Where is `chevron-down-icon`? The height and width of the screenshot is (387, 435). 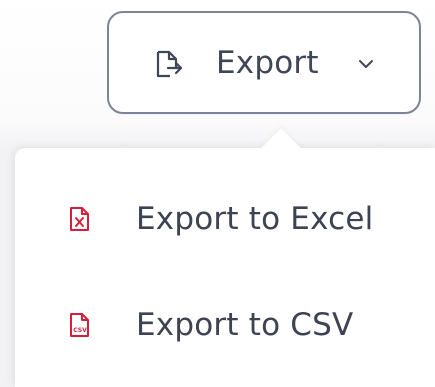 chevron-down-icon is located at coordinates (366, 64).